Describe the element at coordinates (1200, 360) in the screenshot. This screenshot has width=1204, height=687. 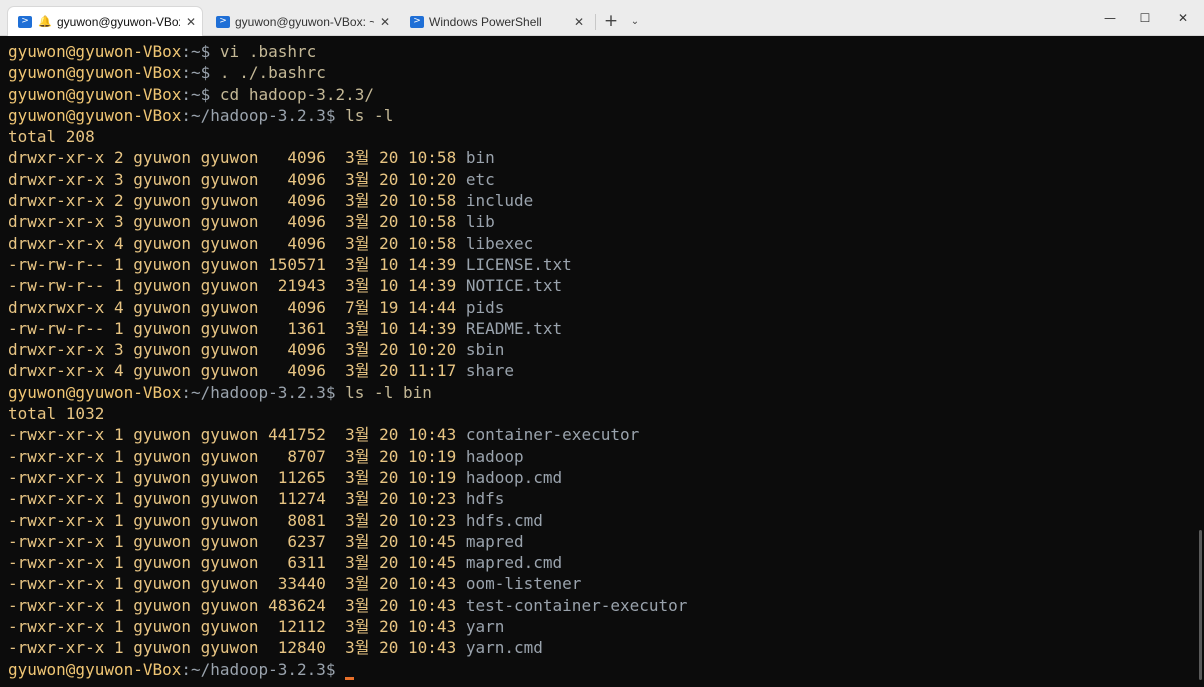
I see `scrollbar` at that location.